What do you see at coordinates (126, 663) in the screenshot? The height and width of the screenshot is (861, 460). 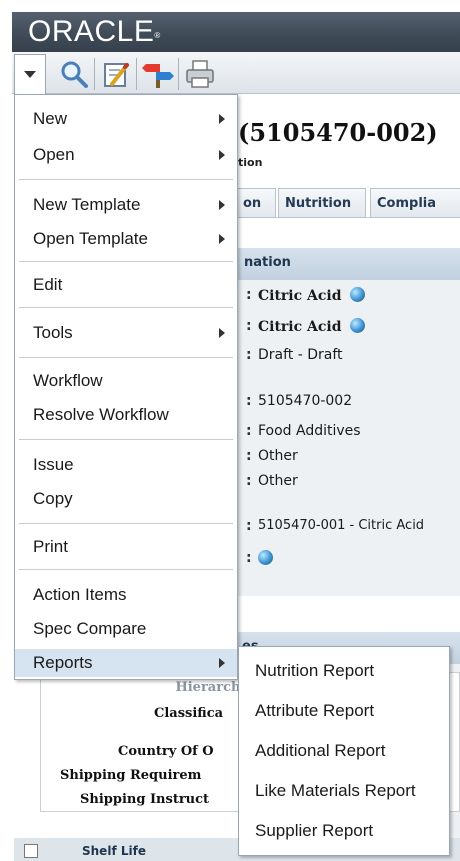 I see `menu-item-reports: Reports` at bounding box center [126, 663].